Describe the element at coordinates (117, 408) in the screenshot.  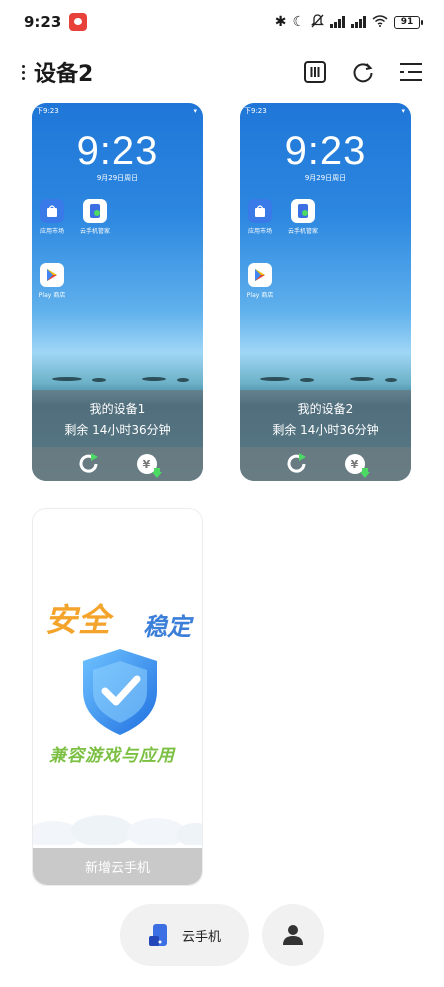
I see `device-name: 我的设备1` at that location.